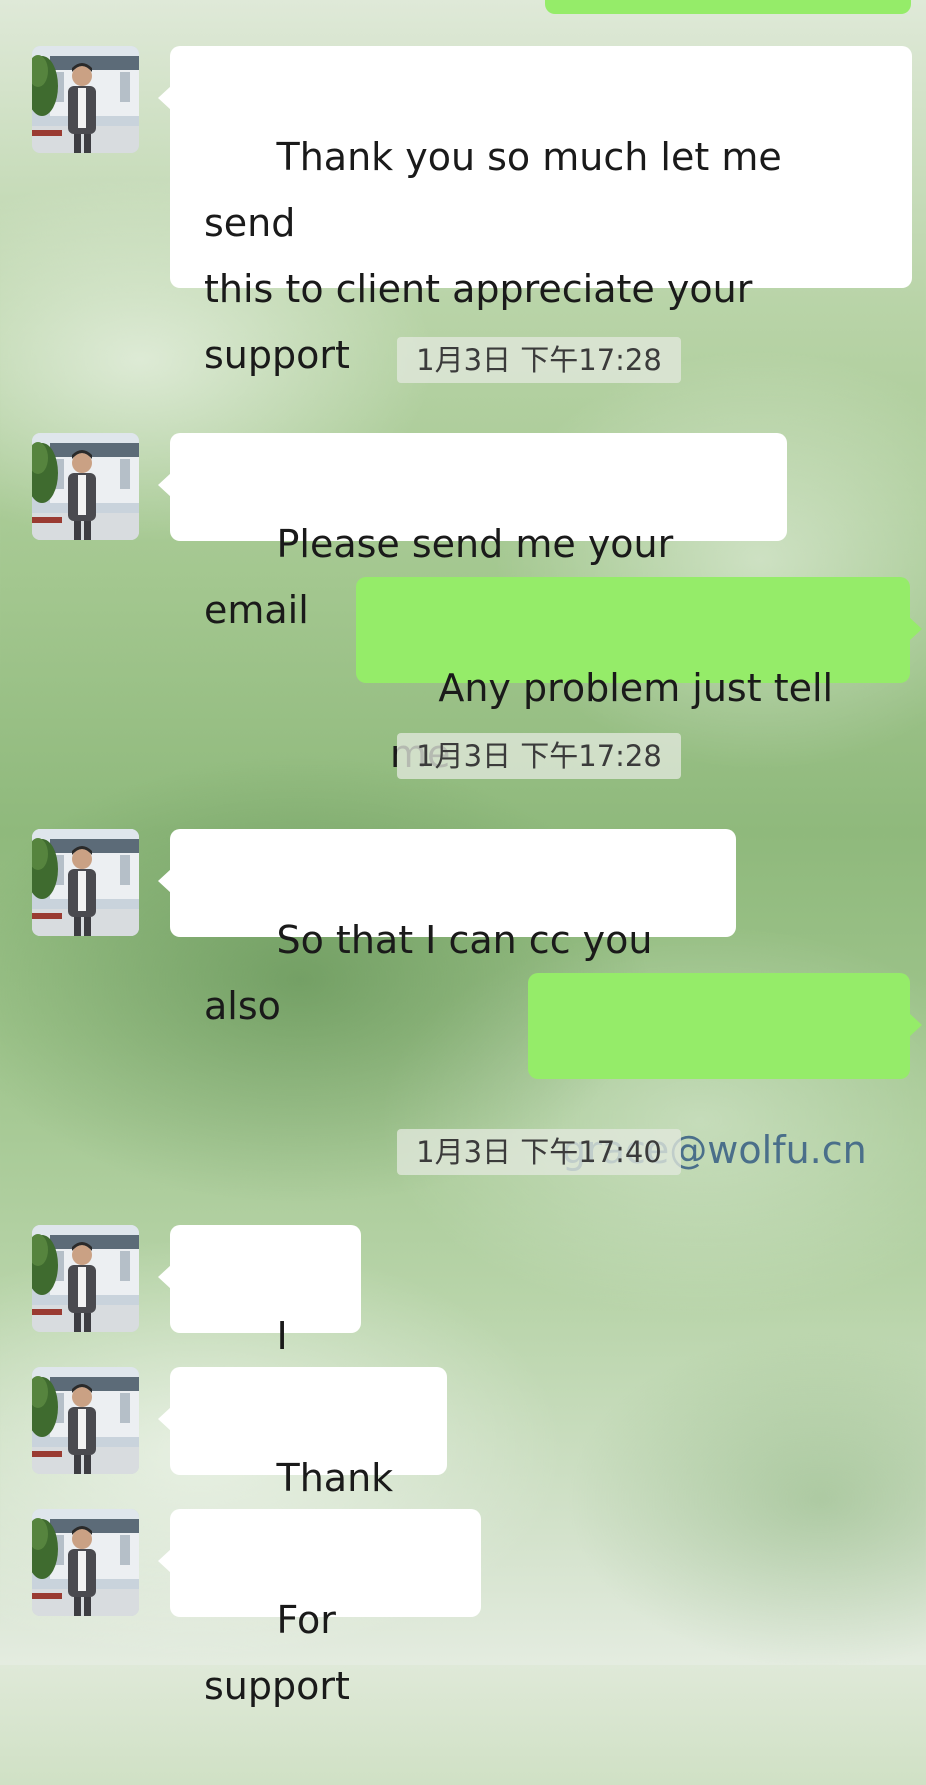  I want to click on message-bubble-incoming: I sent, so click(259, 1324).